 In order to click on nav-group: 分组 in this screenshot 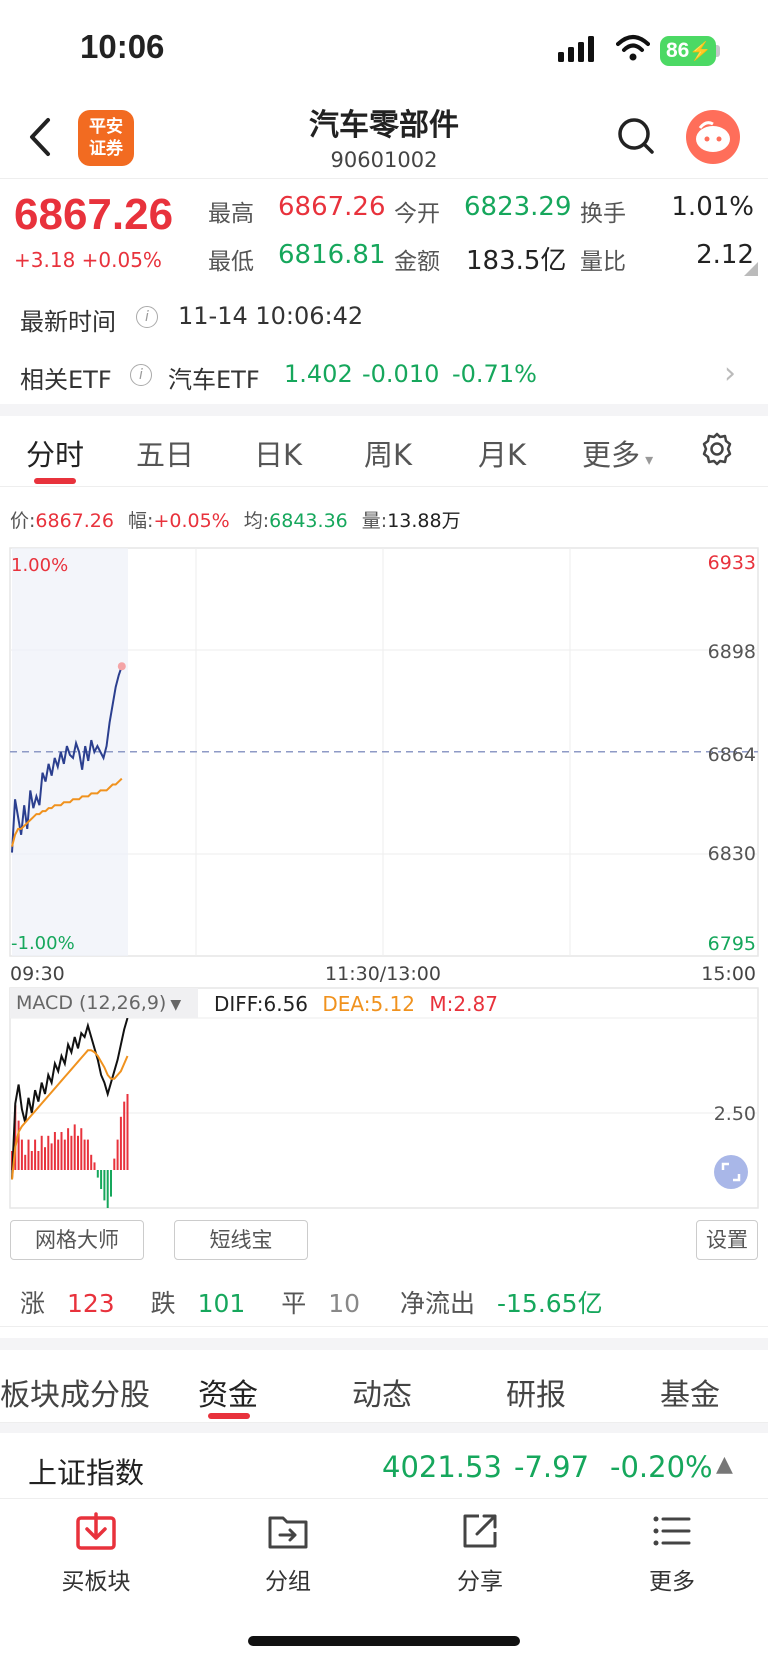, I will do `click(288, 1553)`.